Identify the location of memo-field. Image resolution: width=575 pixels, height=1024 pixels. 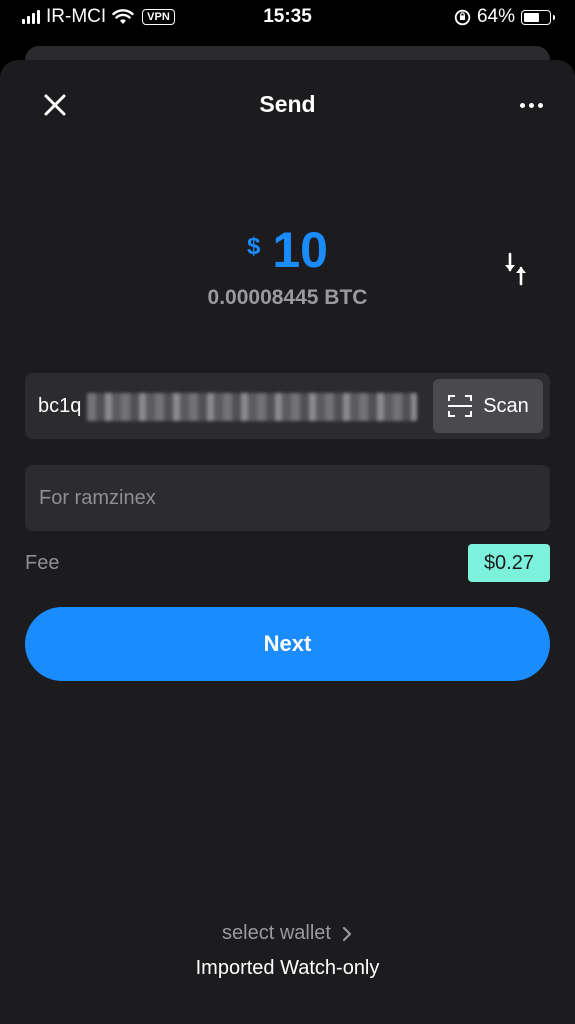
(287, 498).